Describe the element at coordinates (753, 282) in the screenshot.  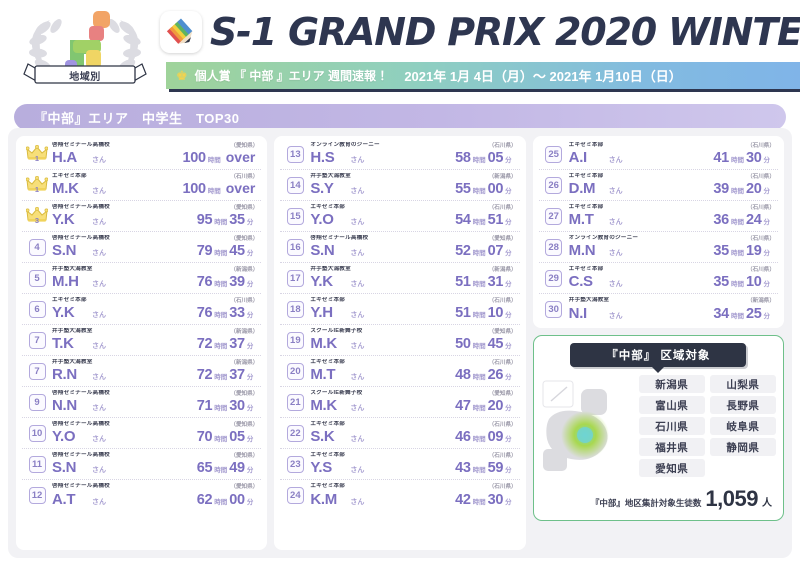
I see `minutes-value: 10` at that location.